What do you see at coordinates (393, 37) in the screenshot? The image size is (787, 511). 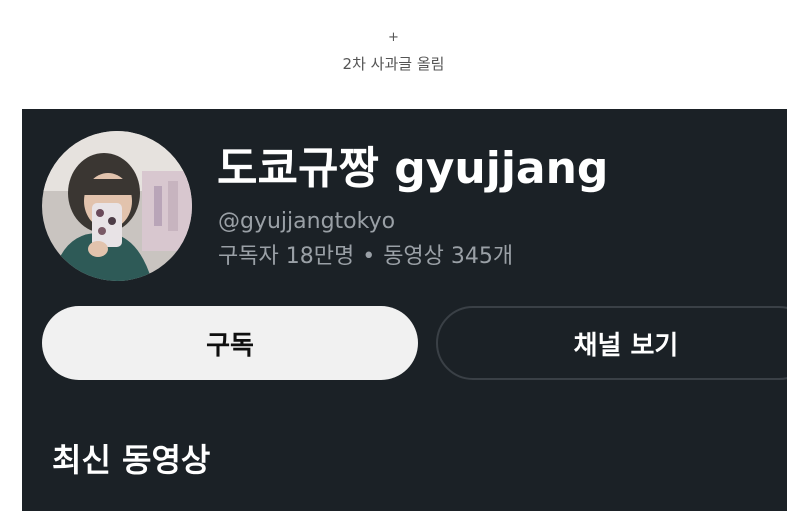 I see `caption-plus: +` at bounding box center [393, 37].